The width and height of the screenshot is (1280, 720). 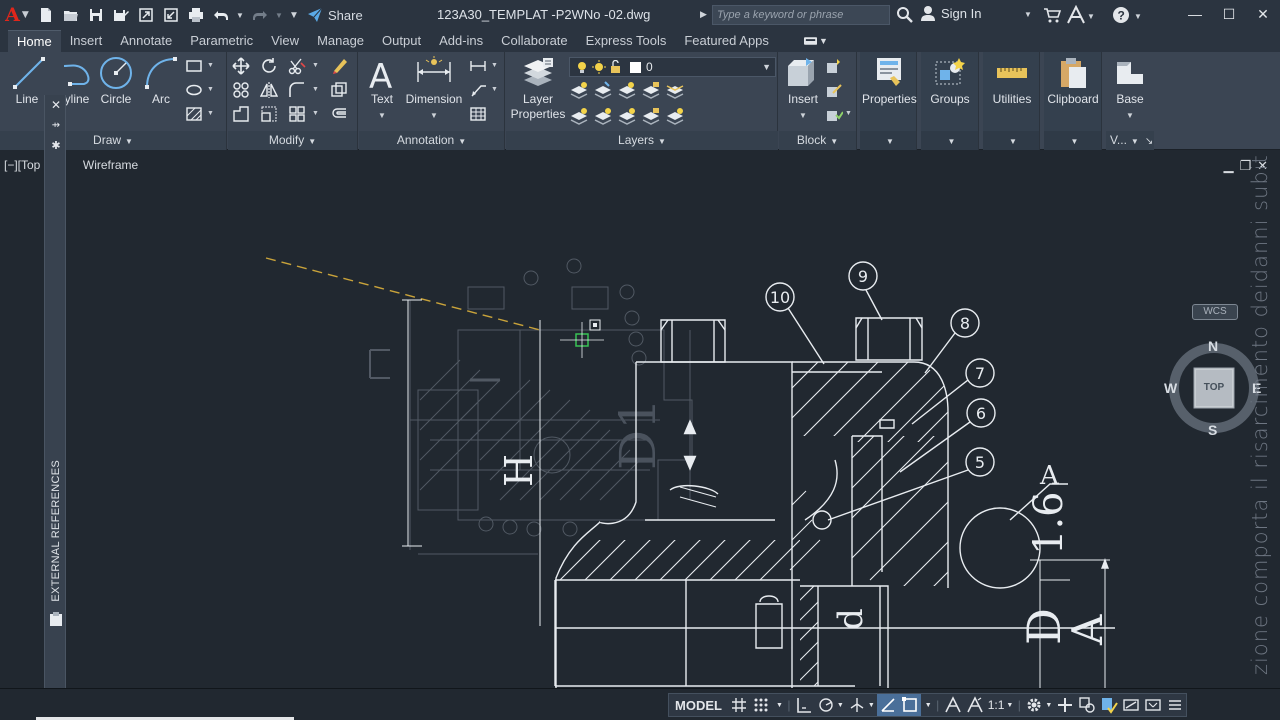 What do you see at coordinates (431, 140) in the screenshot?
I see `annotation-panel-title: Annotation ▼` at bounding box center [431, 140].